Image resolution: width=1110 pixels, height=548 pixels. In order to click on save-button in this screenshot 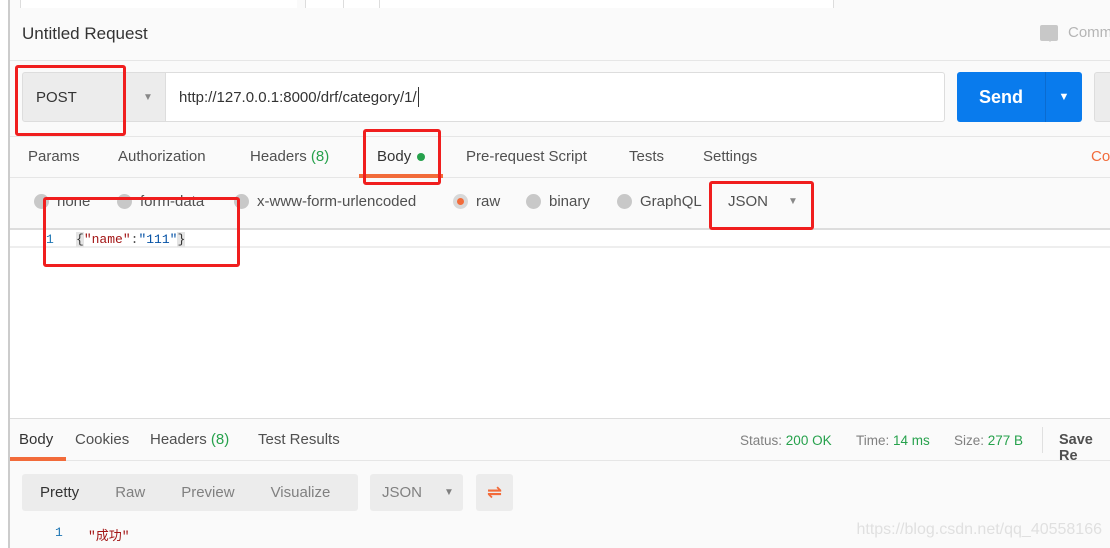, I will do `click(1102, 97)`.